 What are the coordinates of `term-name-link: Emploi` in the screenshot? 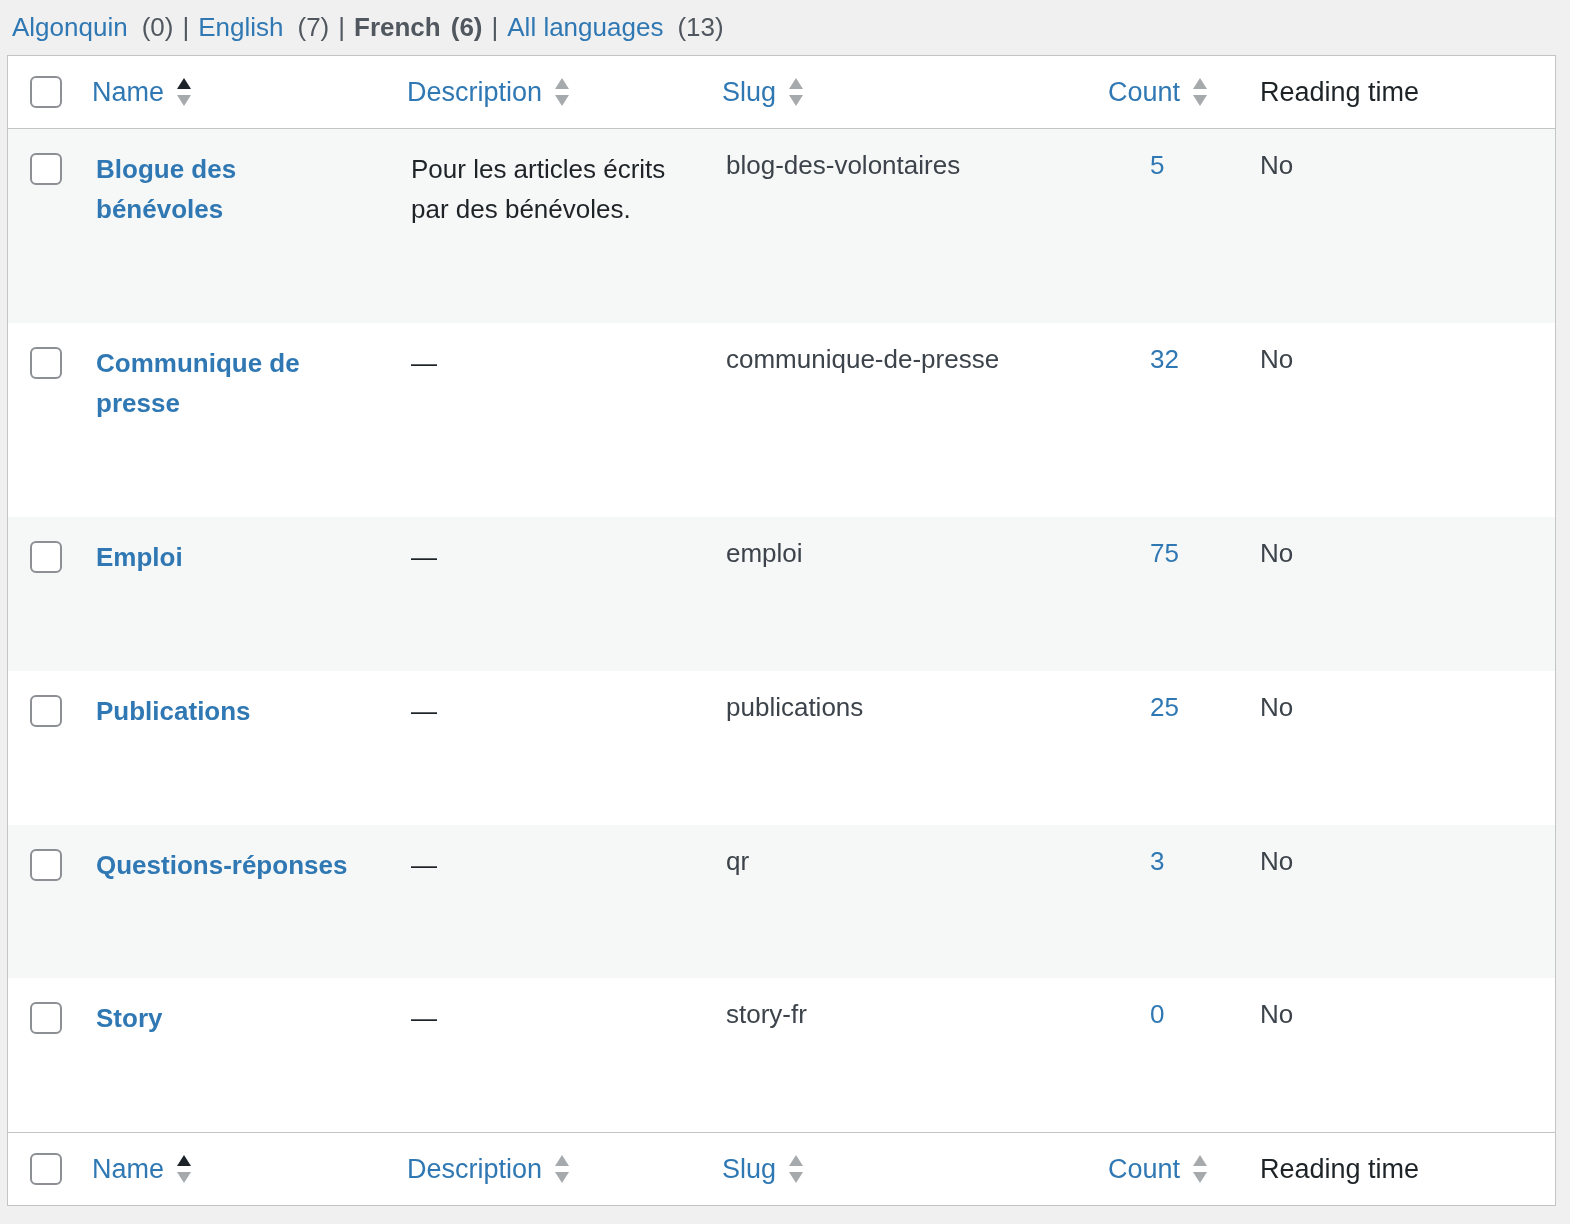 It's located at (226, 557).